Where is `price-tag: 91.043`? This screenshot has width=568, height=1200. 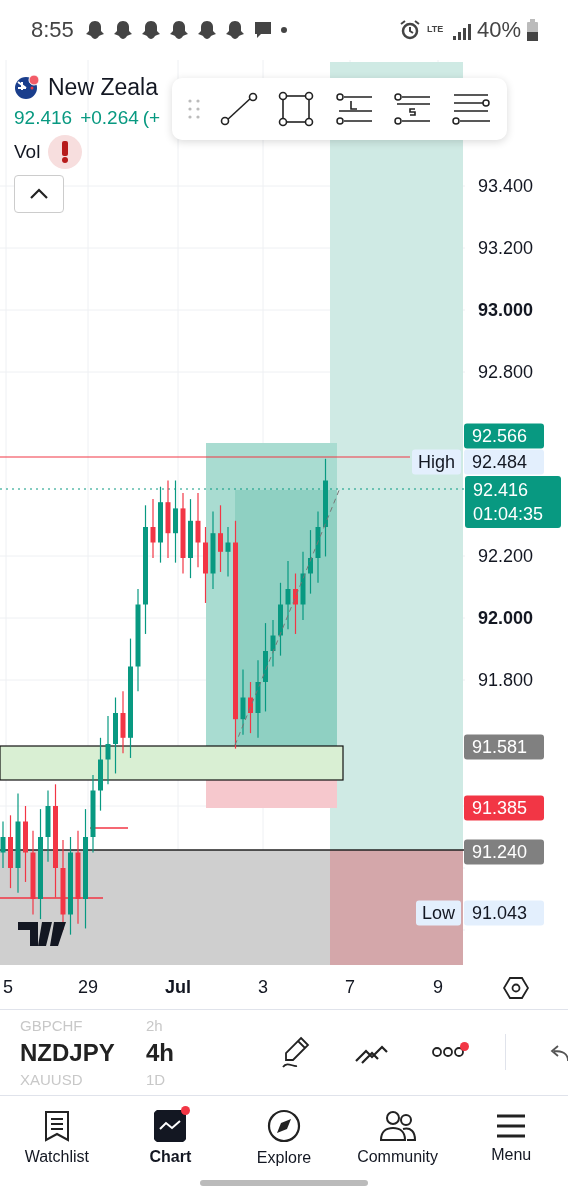 price-tag: 91.043 is located at coordinates (504, 913).